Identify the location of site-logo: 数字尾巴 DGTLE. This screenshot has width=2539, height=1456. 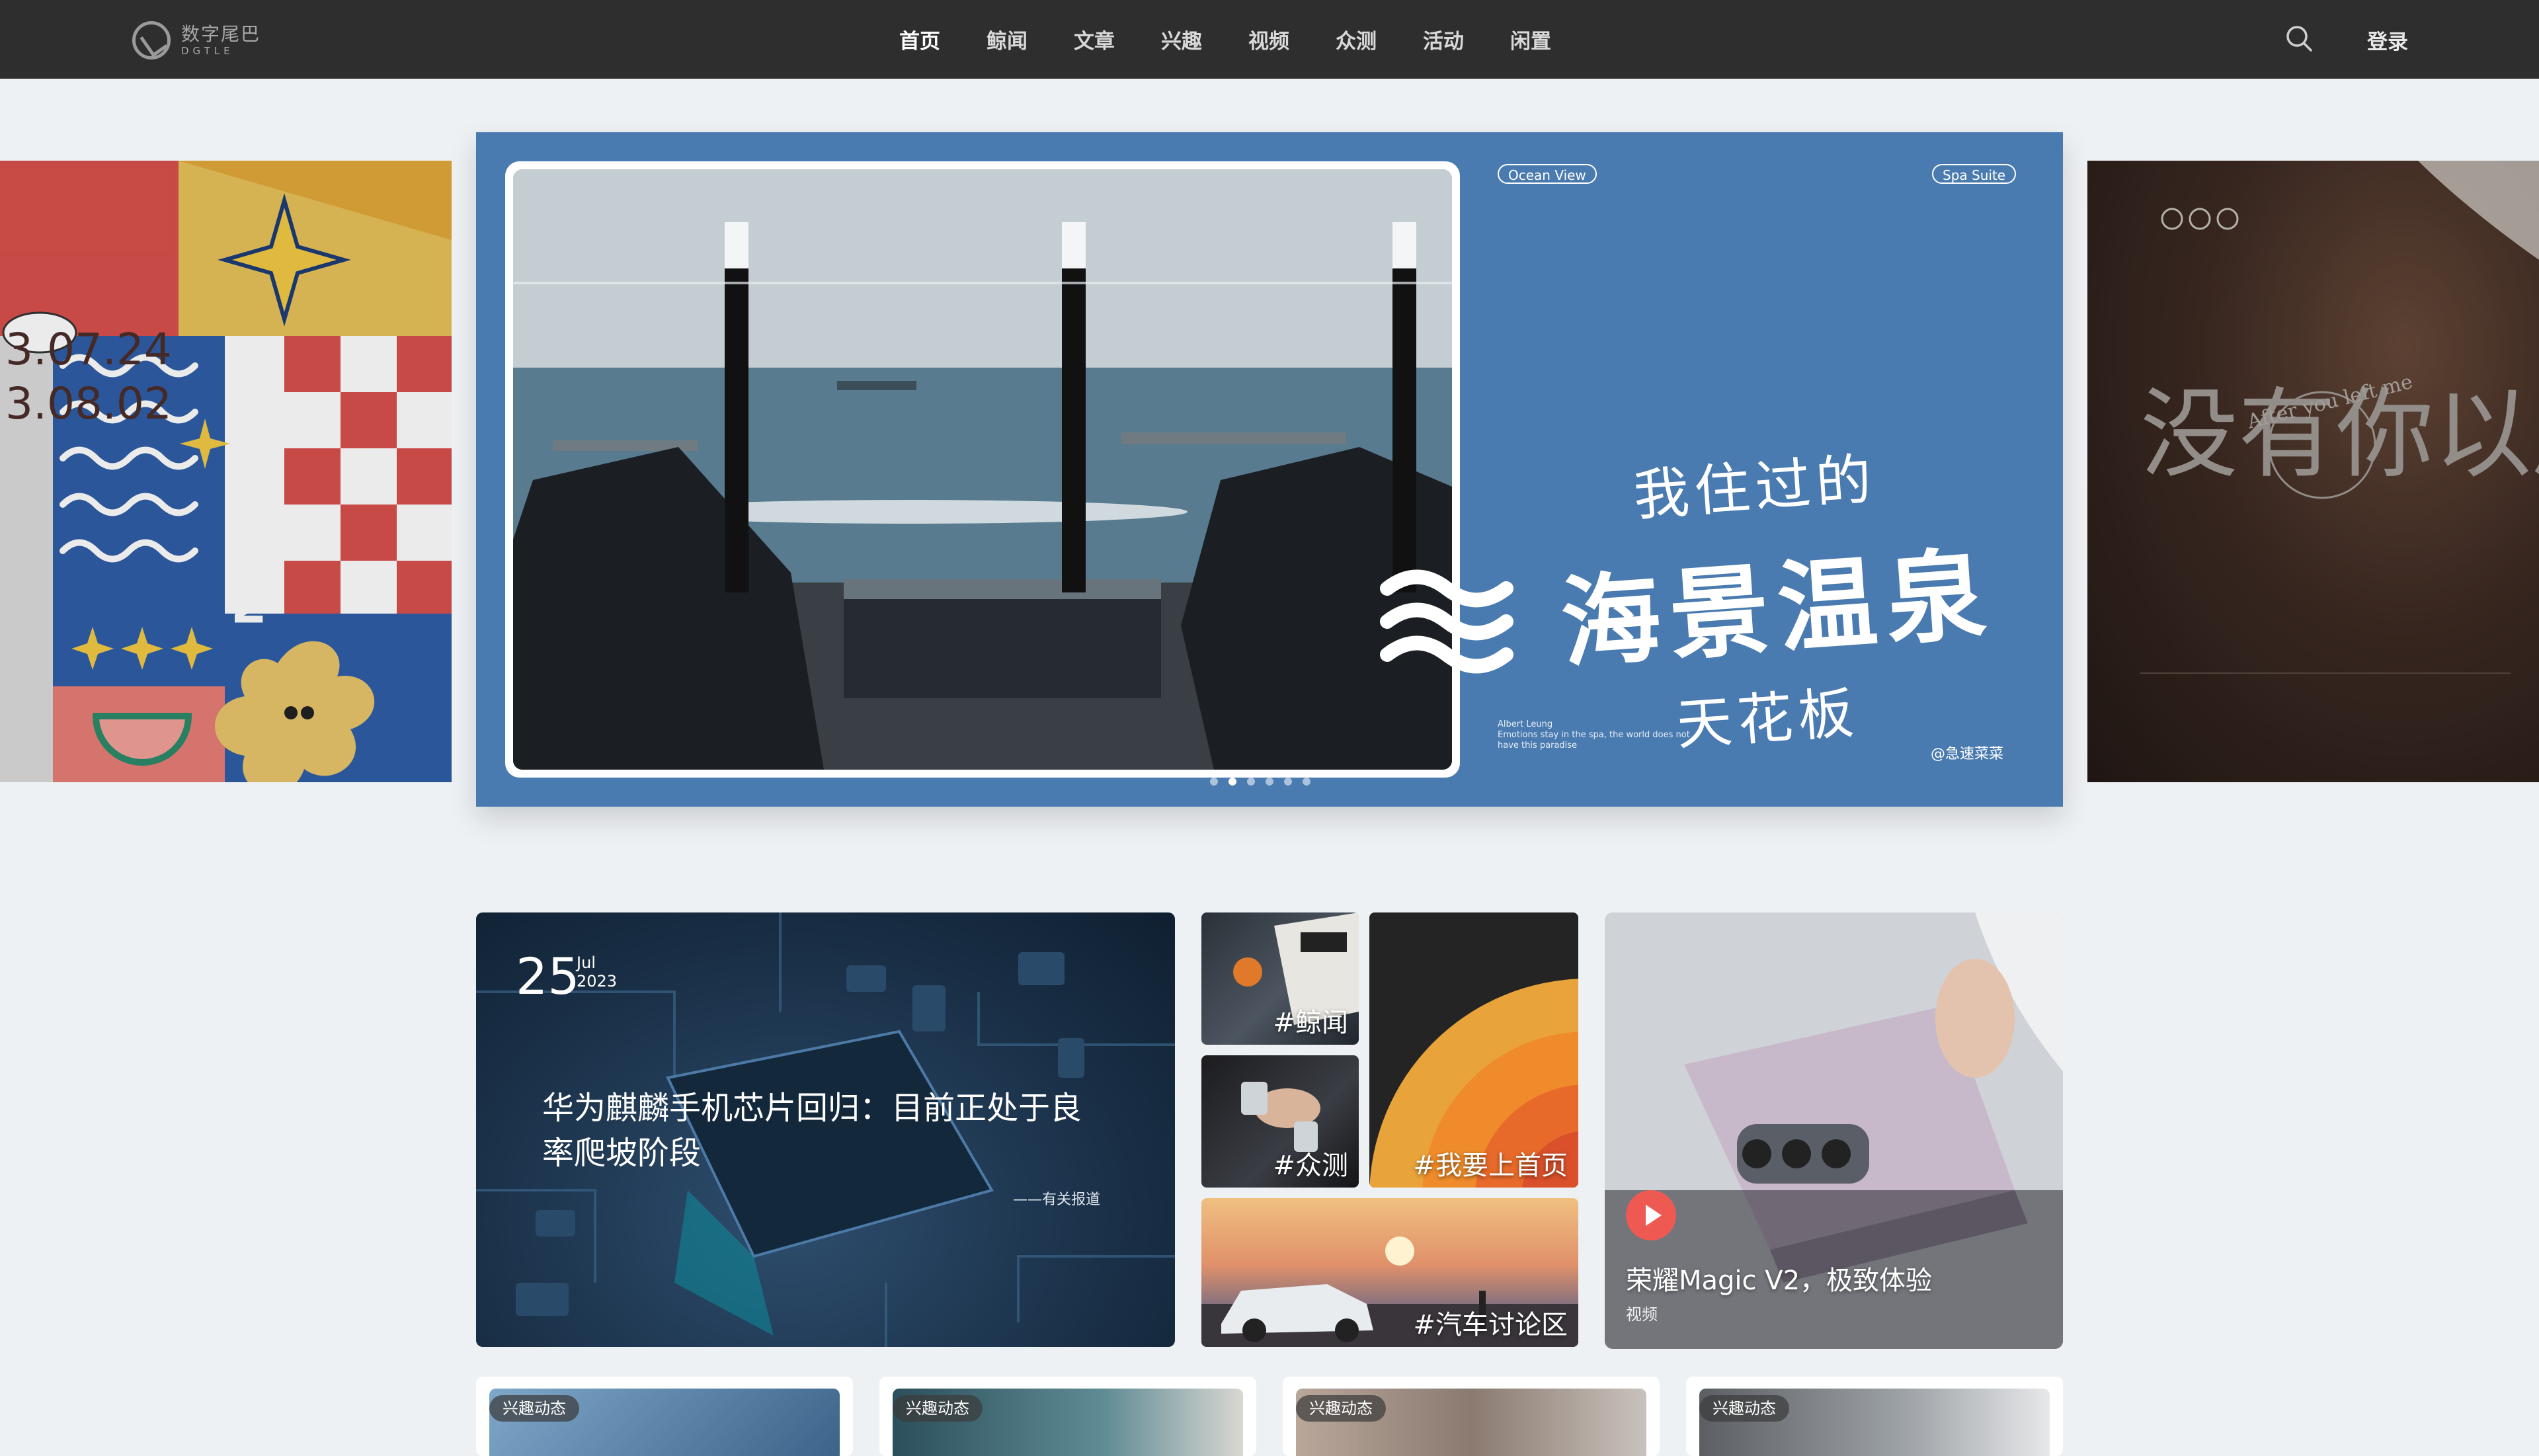
(197, 40).